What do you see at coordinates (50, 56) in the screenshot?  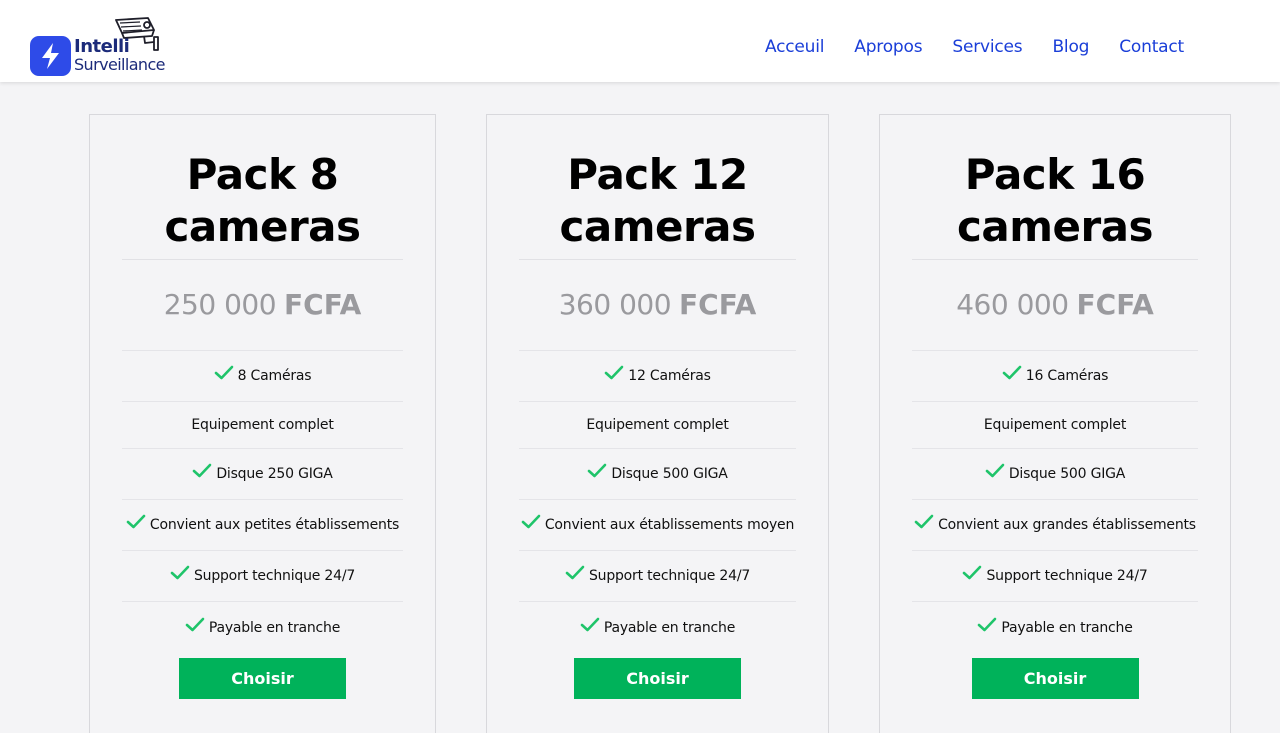 I see `lightning-bolt-icon` at bounding box center [50, 56].